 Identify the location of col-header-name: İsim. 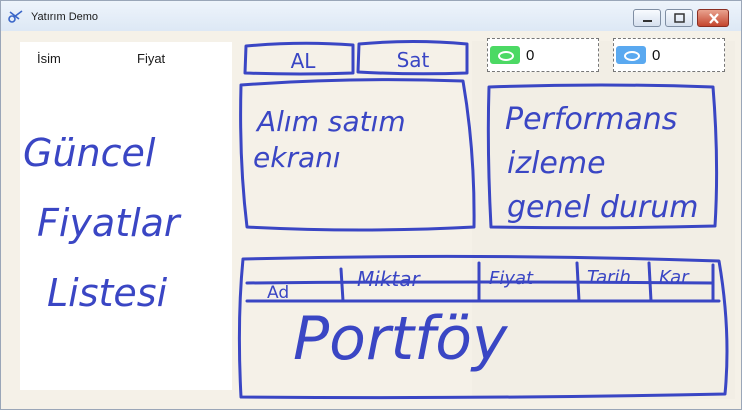
(49, 58).